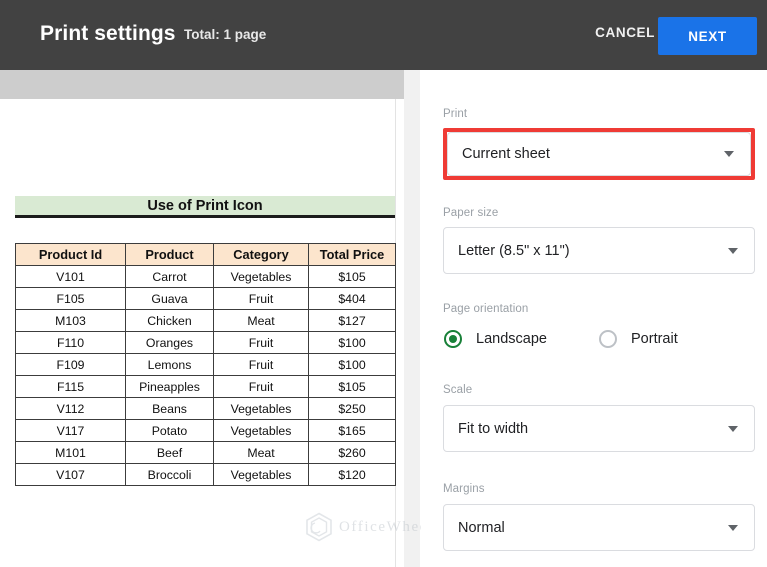  What do you see at coordinates (599, 527) in the screenshot?
I see `margins-select: Normal` at bounding box center [599, 527].